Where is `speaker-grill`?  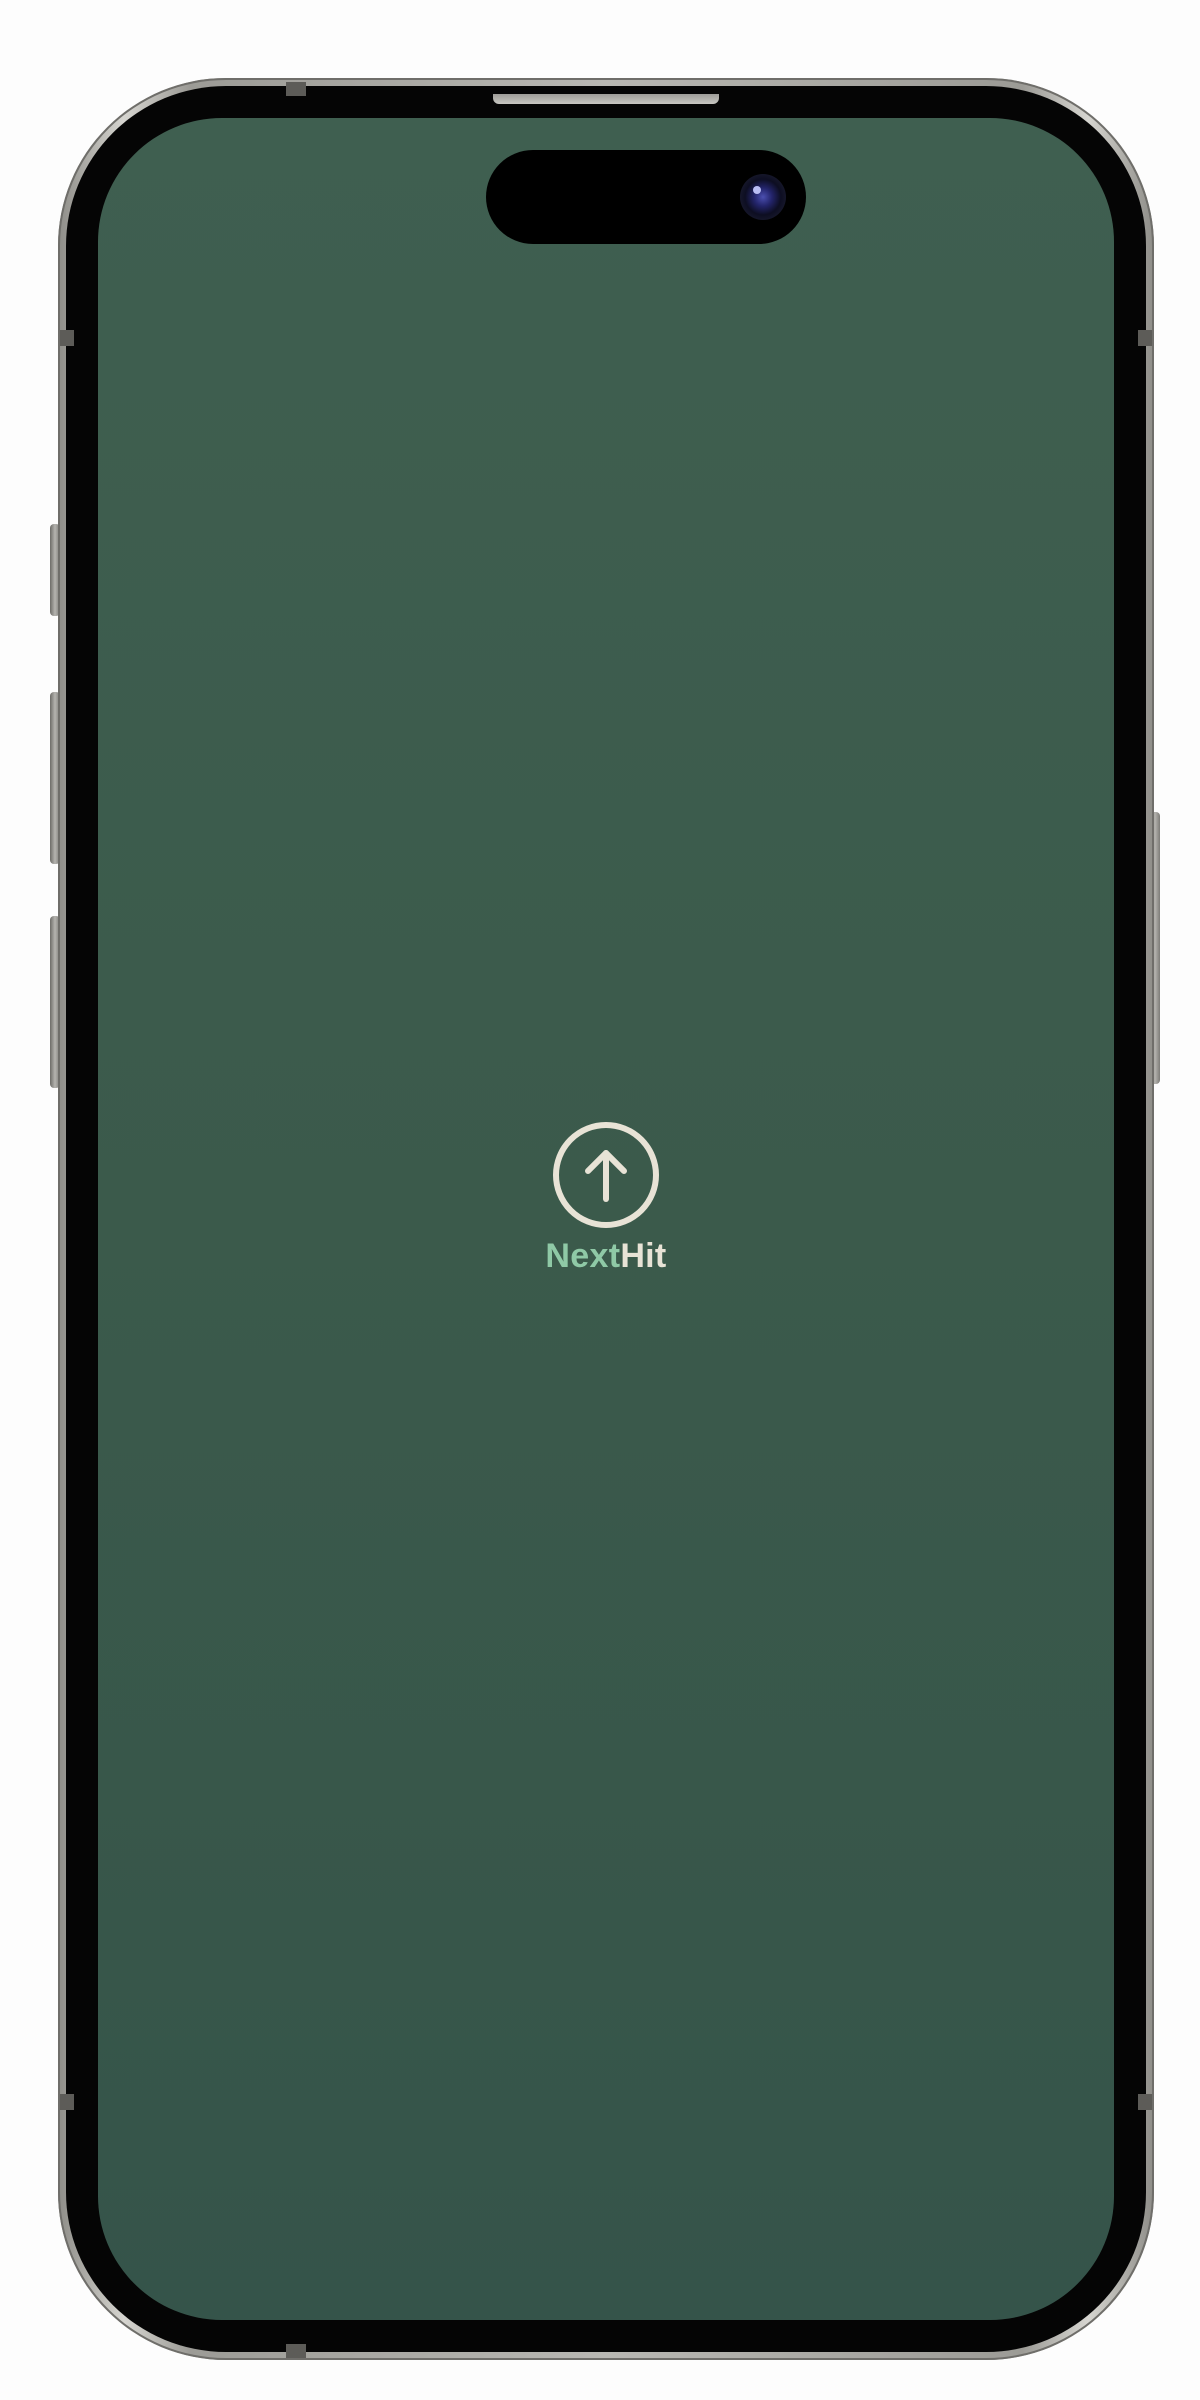
speaker-grill is located at coordinates (606, 99).